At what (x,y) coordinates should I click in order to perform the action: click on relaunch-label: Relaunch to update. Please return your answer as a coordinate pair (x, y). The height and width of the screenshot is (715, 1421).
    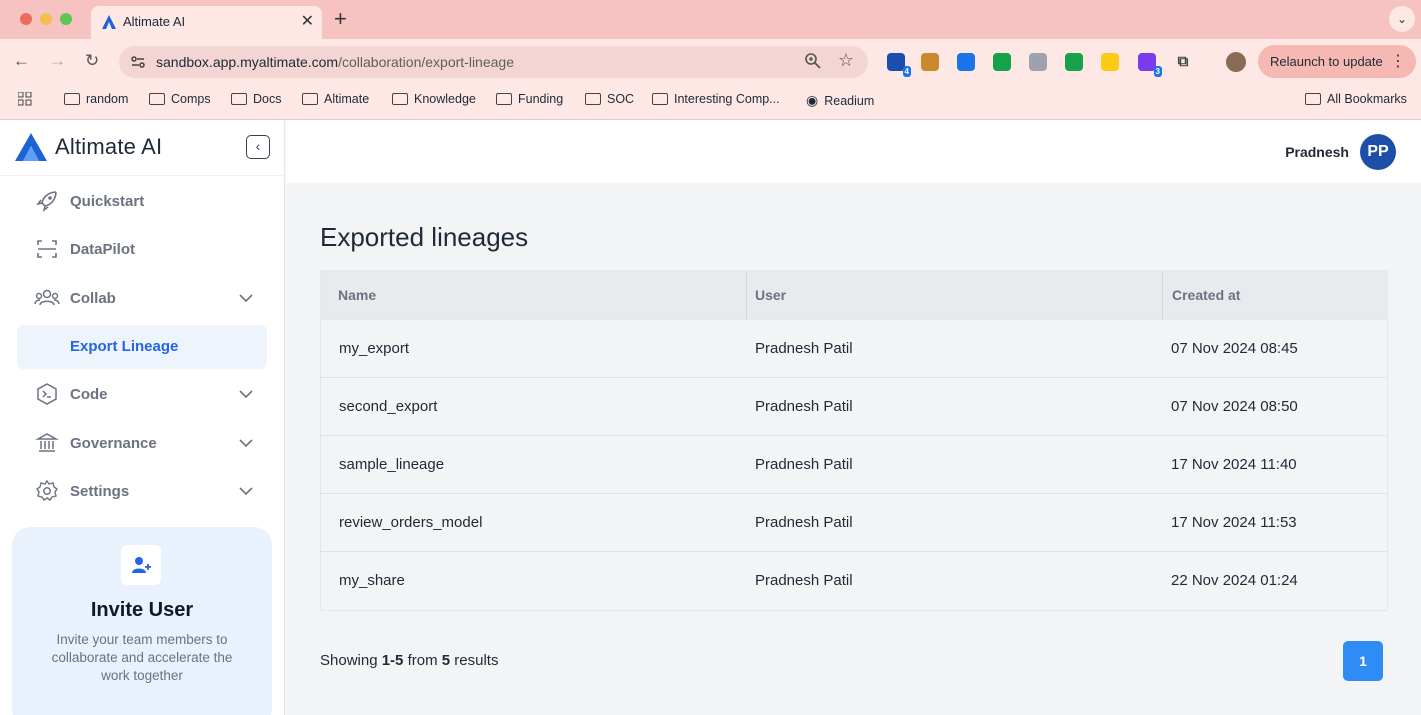
    Looking at the image, I should click on (1326, 61).